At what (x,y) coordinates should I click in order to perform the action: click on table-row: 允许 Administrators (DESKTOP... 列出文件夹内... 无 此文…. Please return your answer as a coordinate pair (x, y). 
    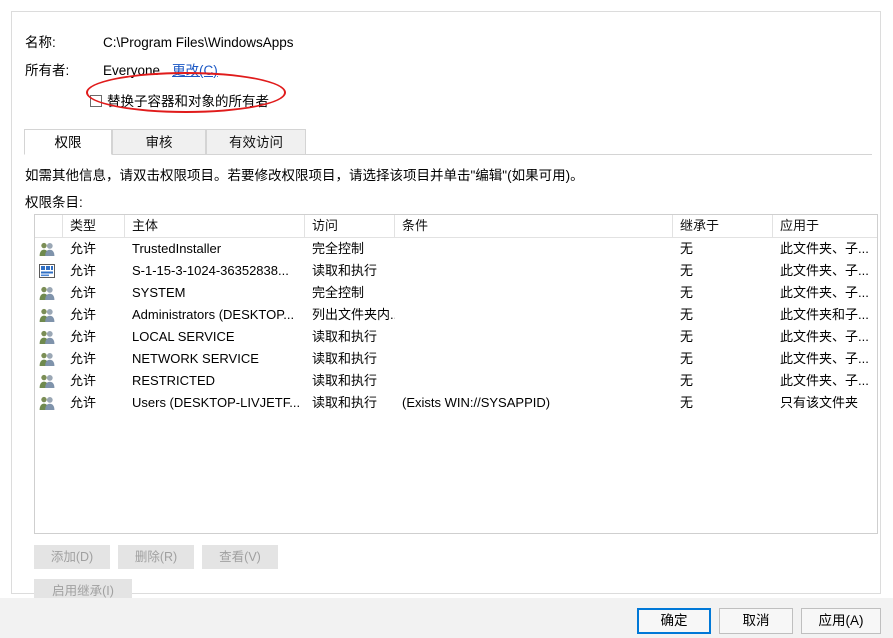
    Looking at the image, I should click on (456, 315).